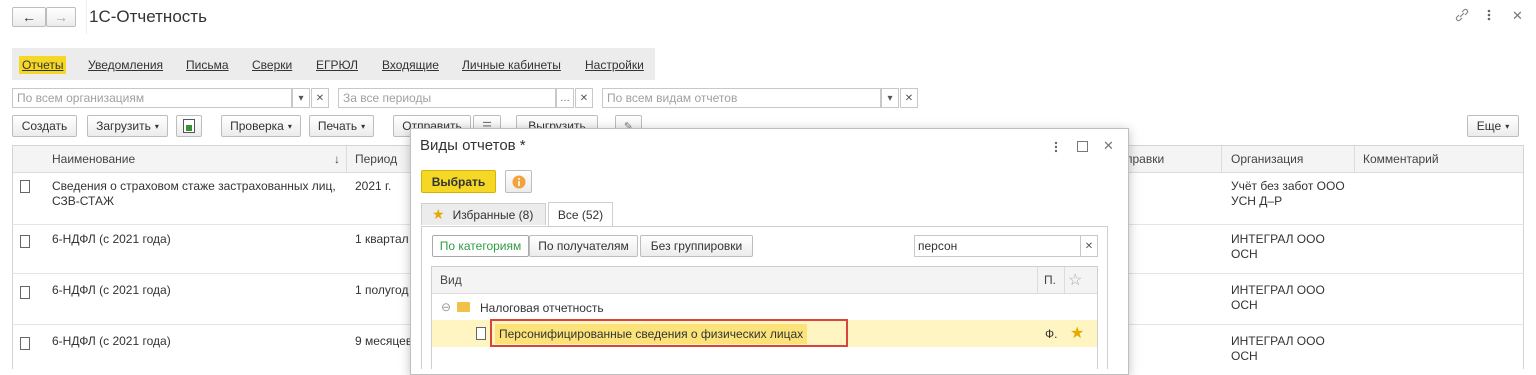 The height and width of the screenshot is (375, 1536). Describe the element at coordinates (1267, 159) in the screenshot. I see `column-organization: Организация` at that location.